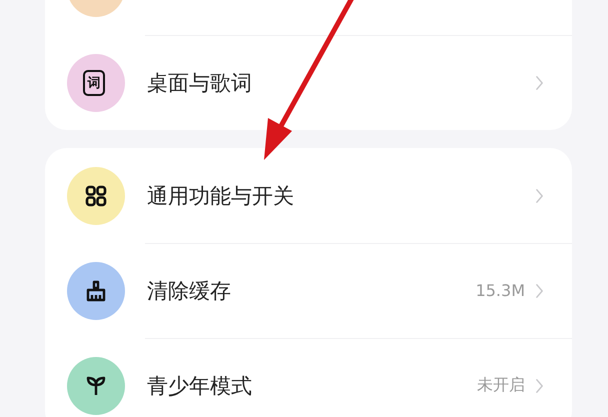  Describe the element at coordinates (199, 82) in the screenshot. I see `menu-item-label: 桌面与歌词` at that location.